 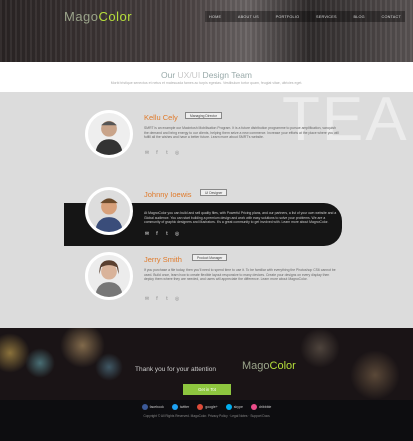 I want to click on member-name: Johnny Ioewis, so click(x=168, y=194).